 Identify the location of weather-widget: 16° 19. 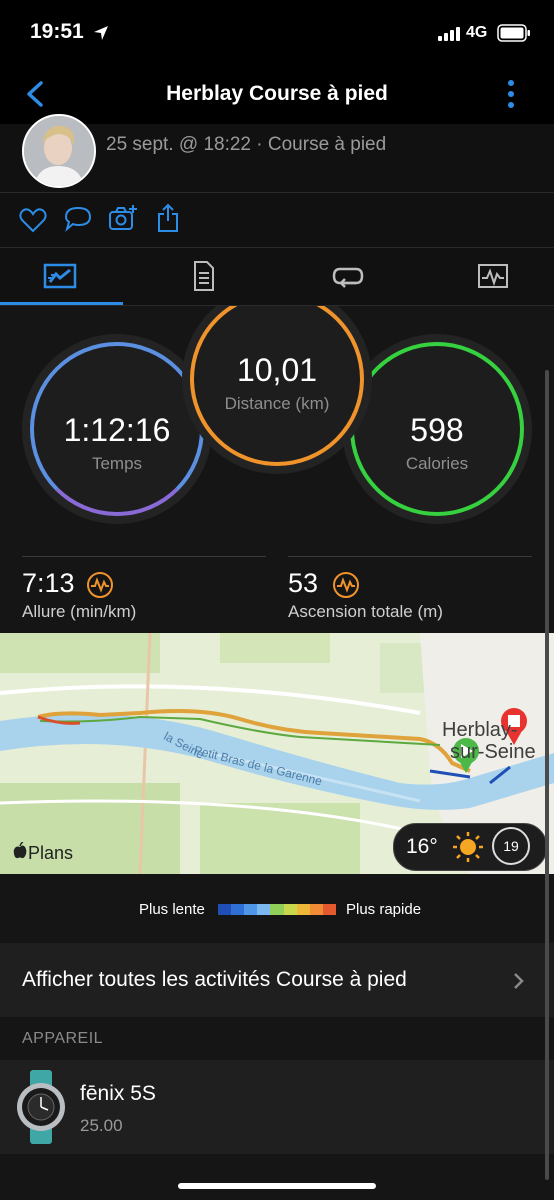
(470, 847).